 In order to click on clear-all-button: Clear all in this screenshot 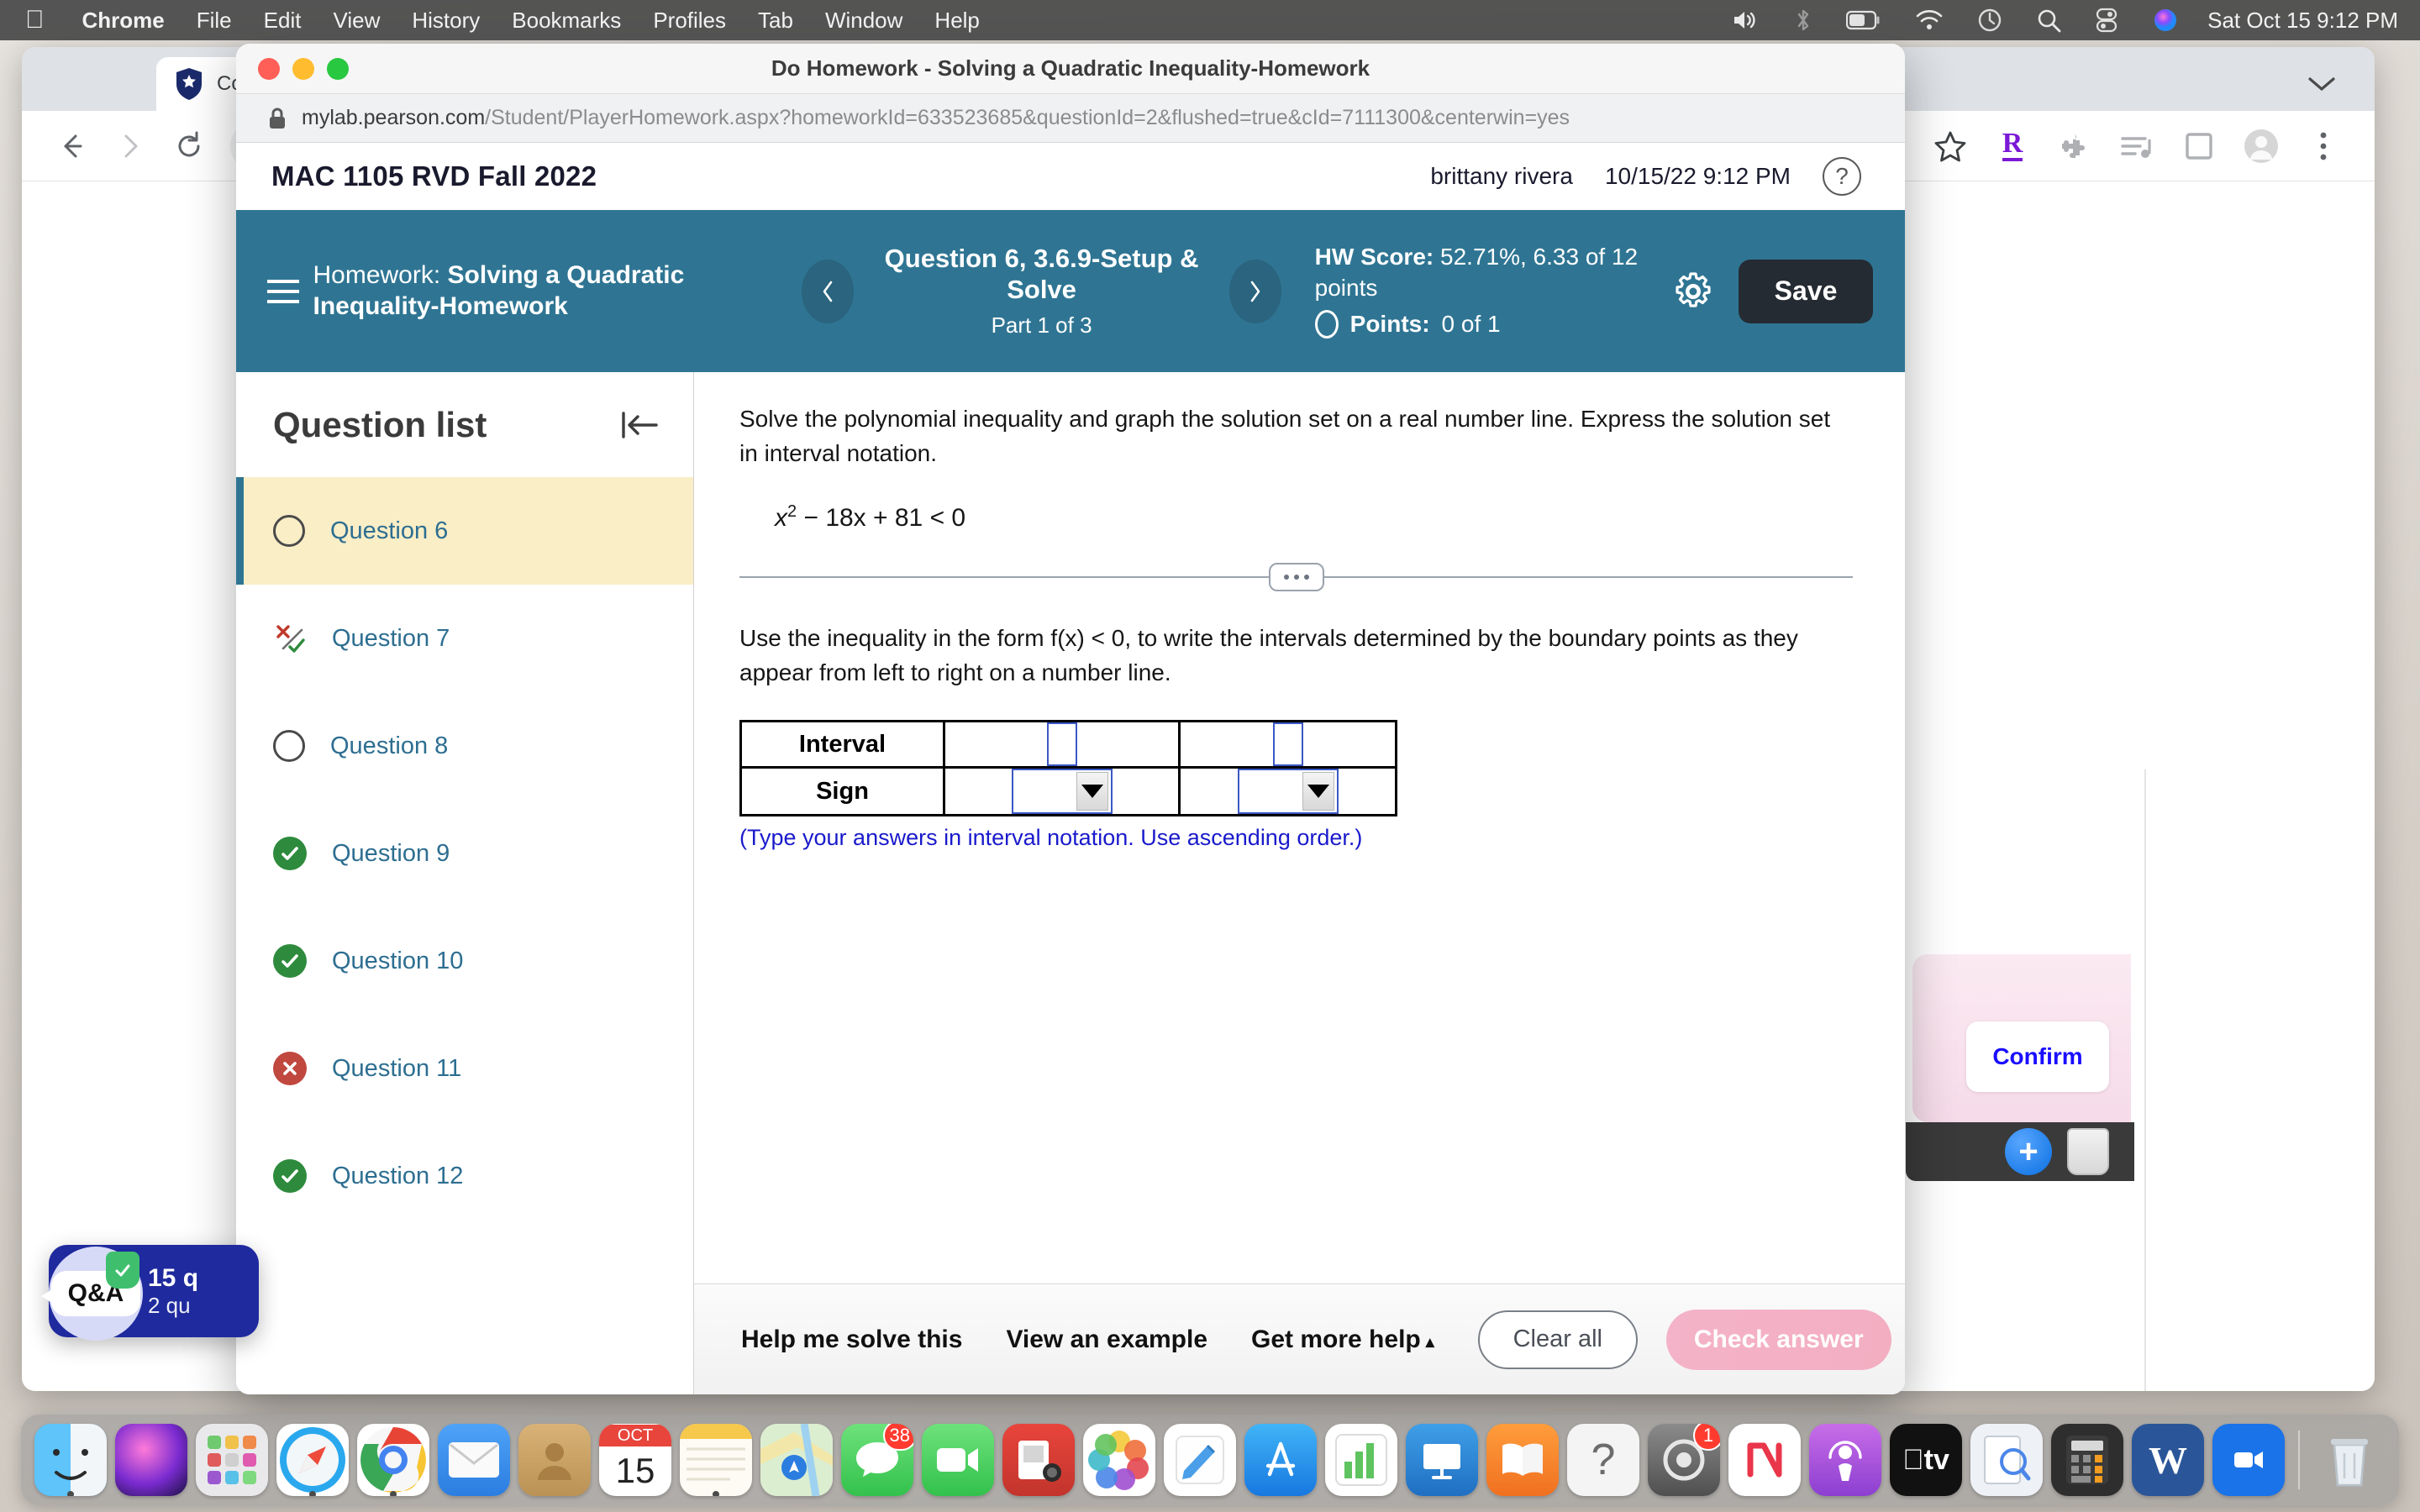, I will do `click(1558, 1339)`.